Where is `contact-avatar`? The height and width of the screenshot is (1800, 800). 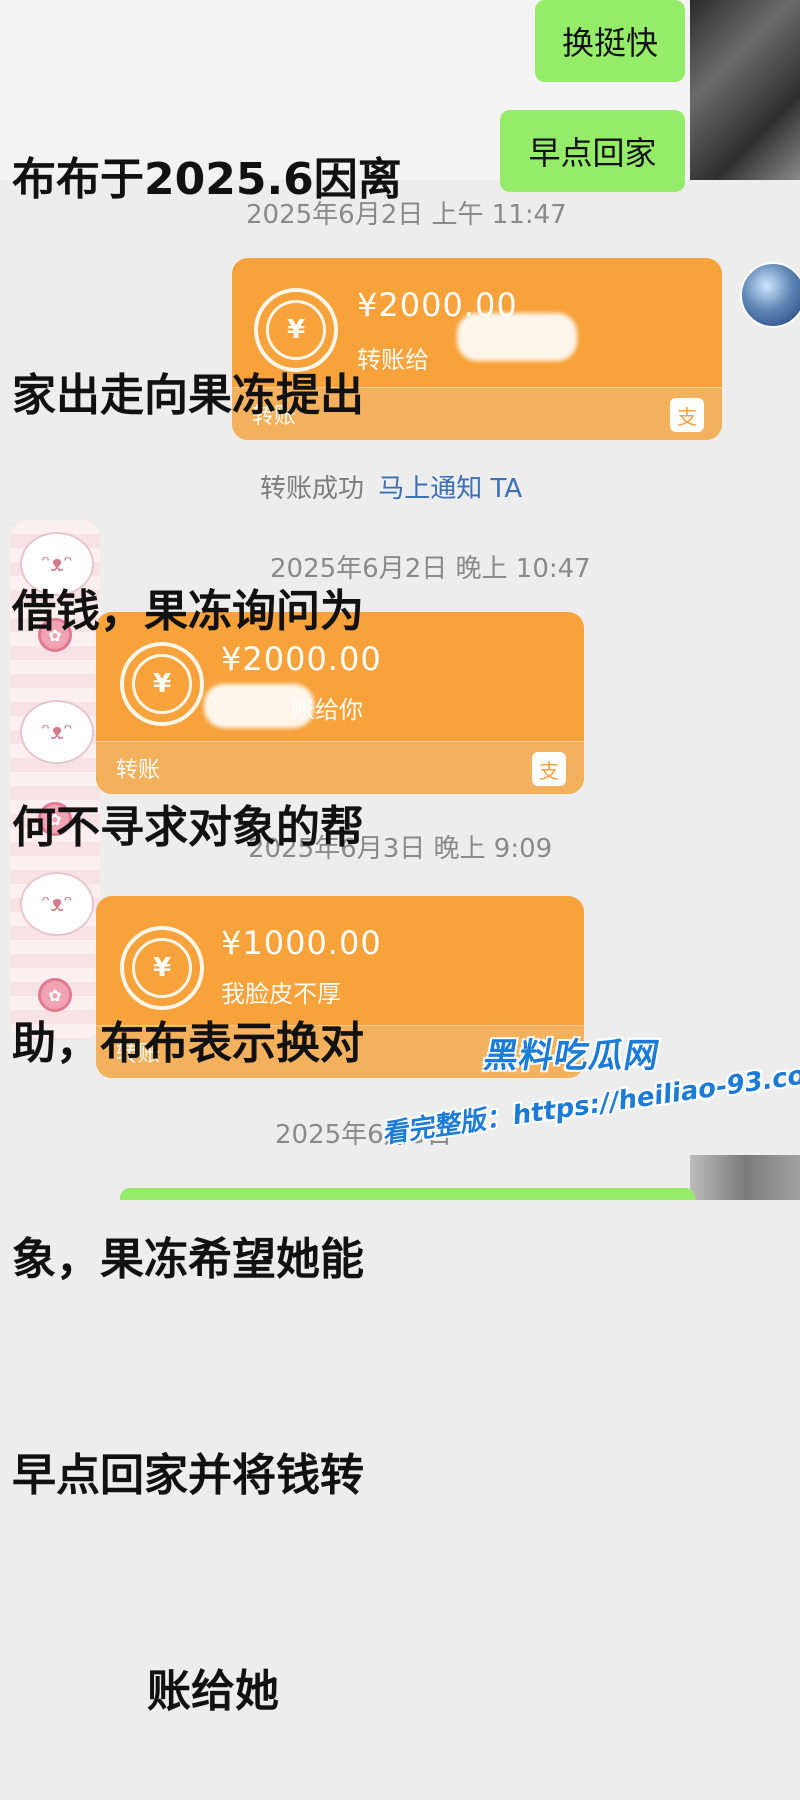
contact-avatar is located at coordinates (770, 295).